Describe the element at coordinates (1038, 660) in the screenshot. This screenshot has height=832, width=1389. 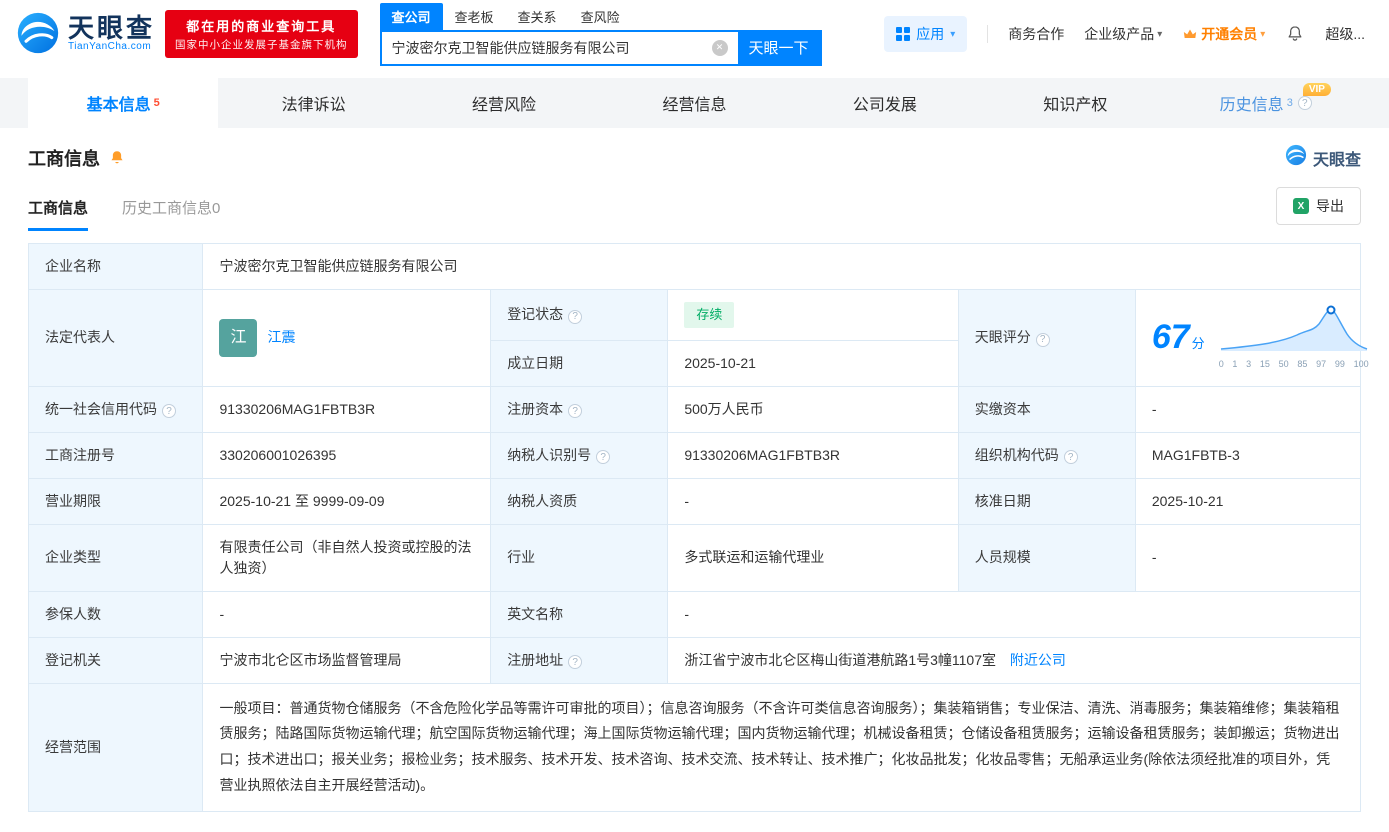
I see `nearby-companies-link: 附近公司` at that location.